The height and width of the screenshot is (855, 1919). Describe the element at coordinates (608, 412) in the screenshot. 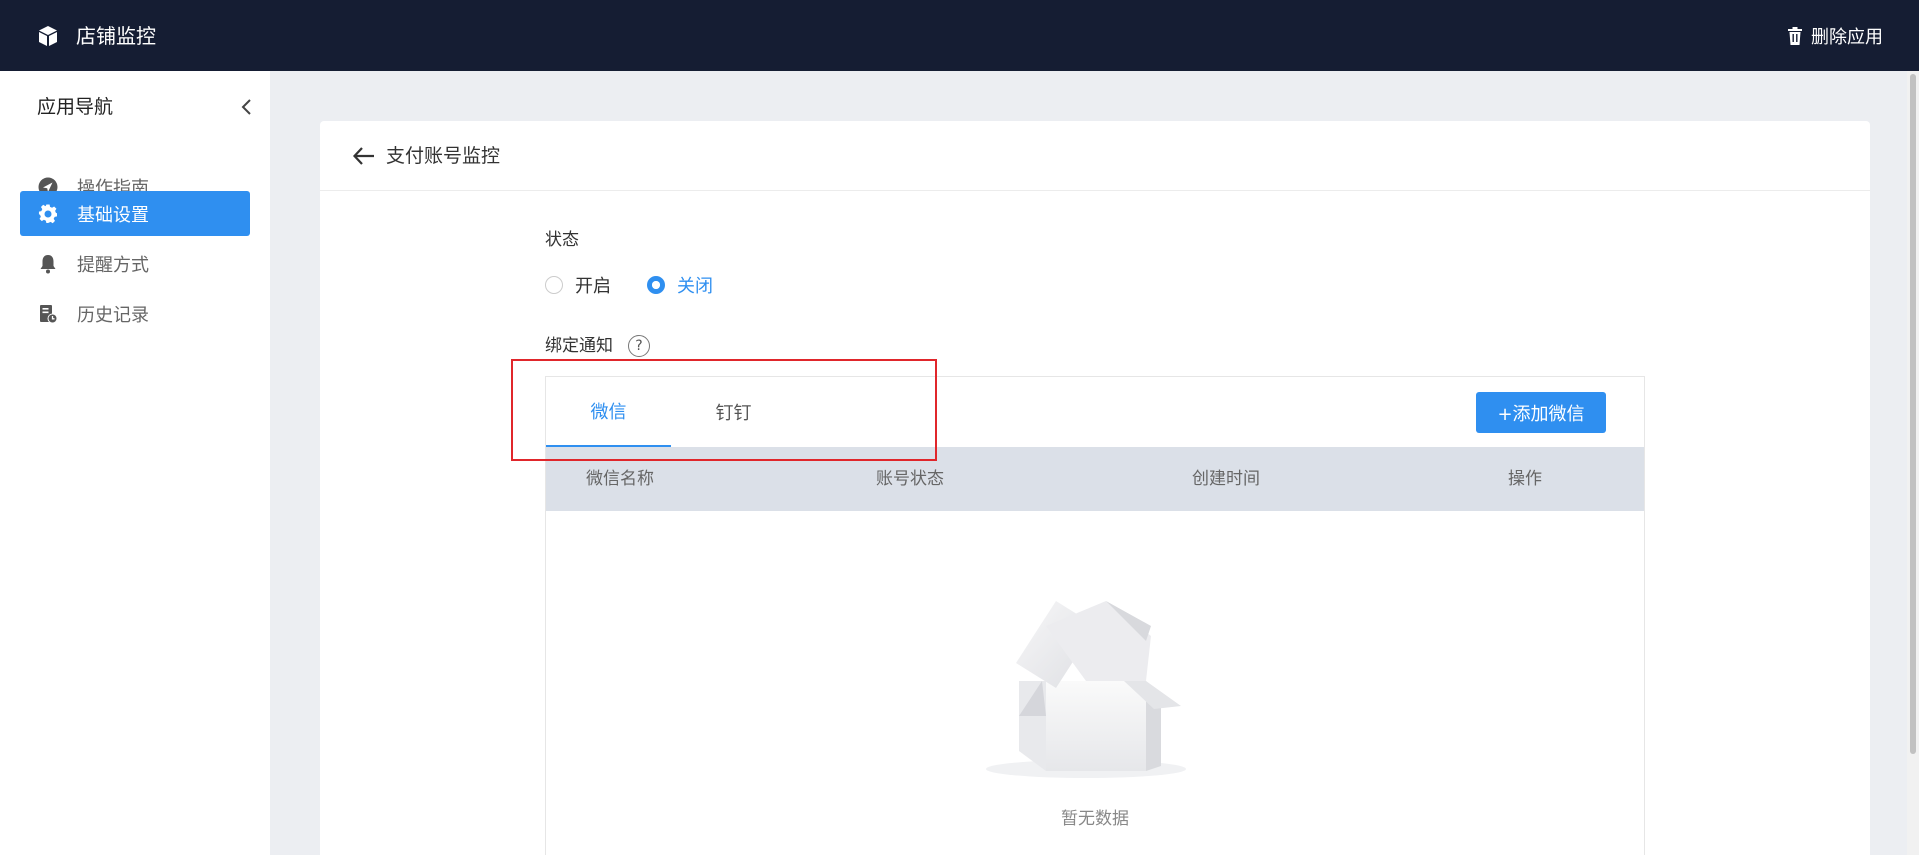

I see `tab-wechat: 微信` at that location.